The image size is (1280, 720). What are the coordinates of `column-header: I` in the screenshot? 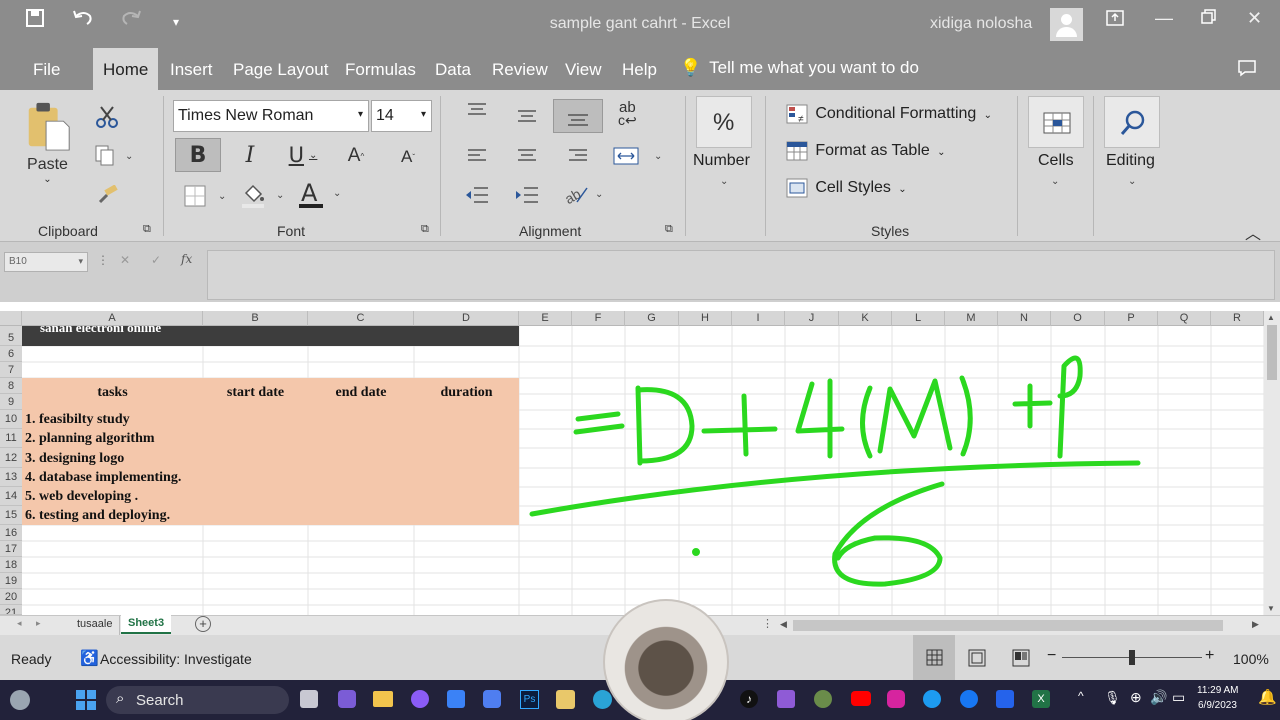 It's located at (758, 318).